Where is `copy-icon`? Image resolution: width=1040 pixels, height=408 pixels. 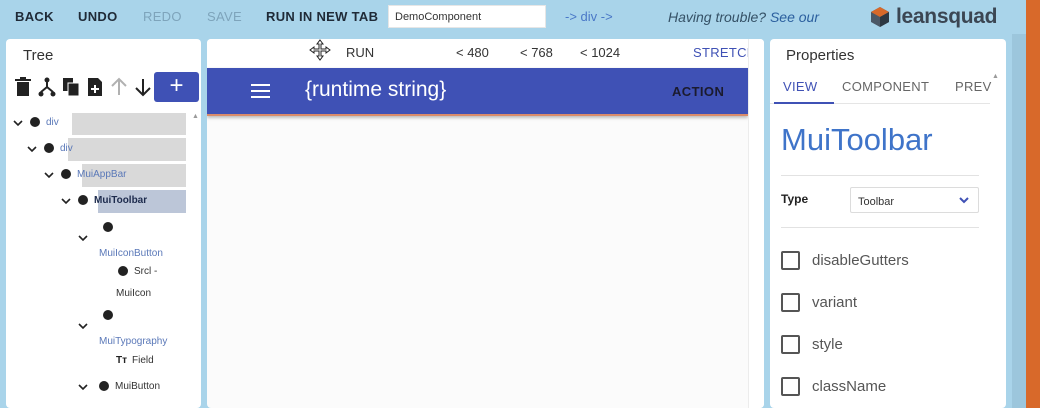
copy-icon is located at coordinates (71, 87).